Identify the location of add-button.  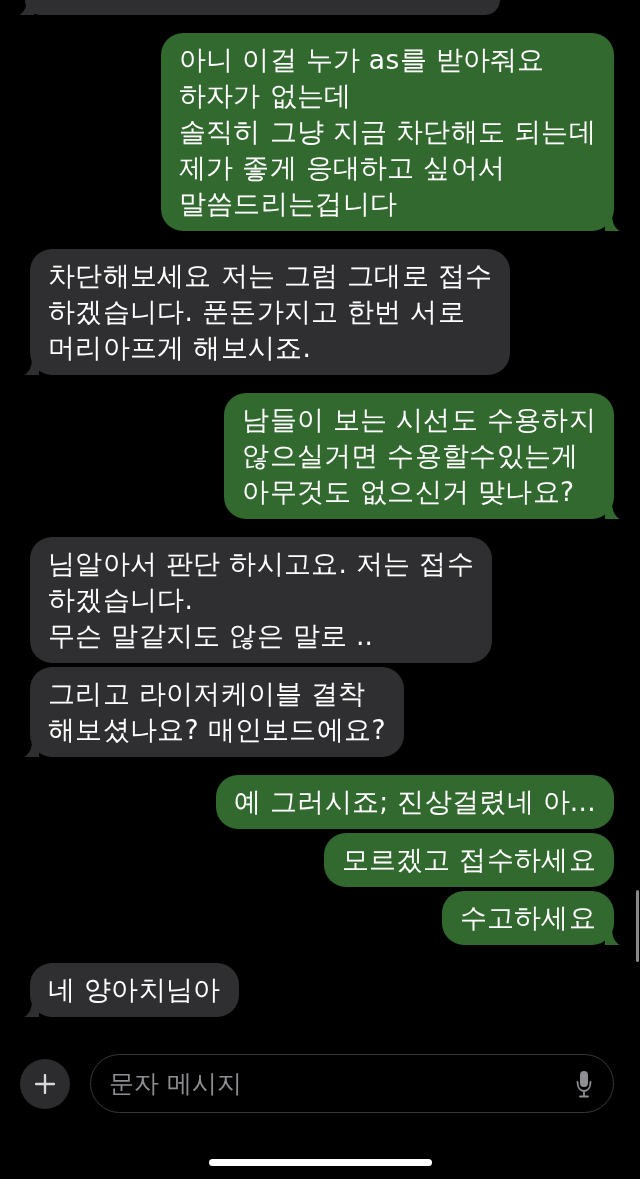
(45, 1083).